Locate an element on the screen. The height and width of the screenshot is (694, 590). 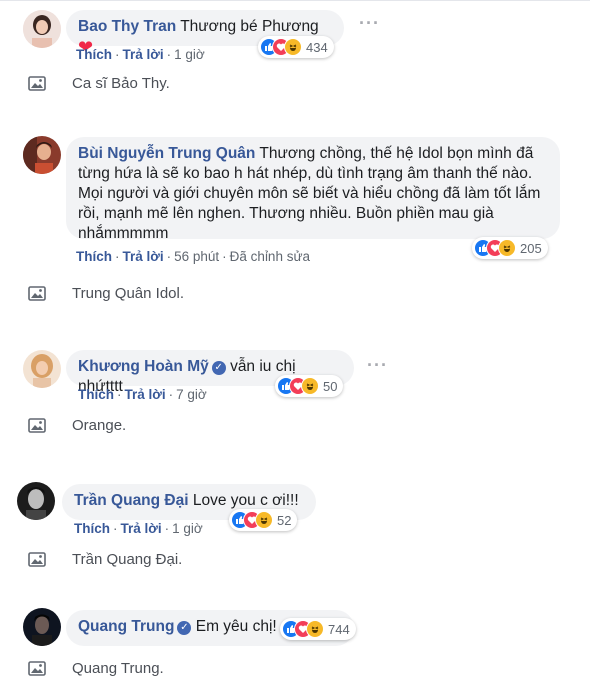
caption-text: Ca sĩ Bảo Thy. is located at coordinates (121, 83).